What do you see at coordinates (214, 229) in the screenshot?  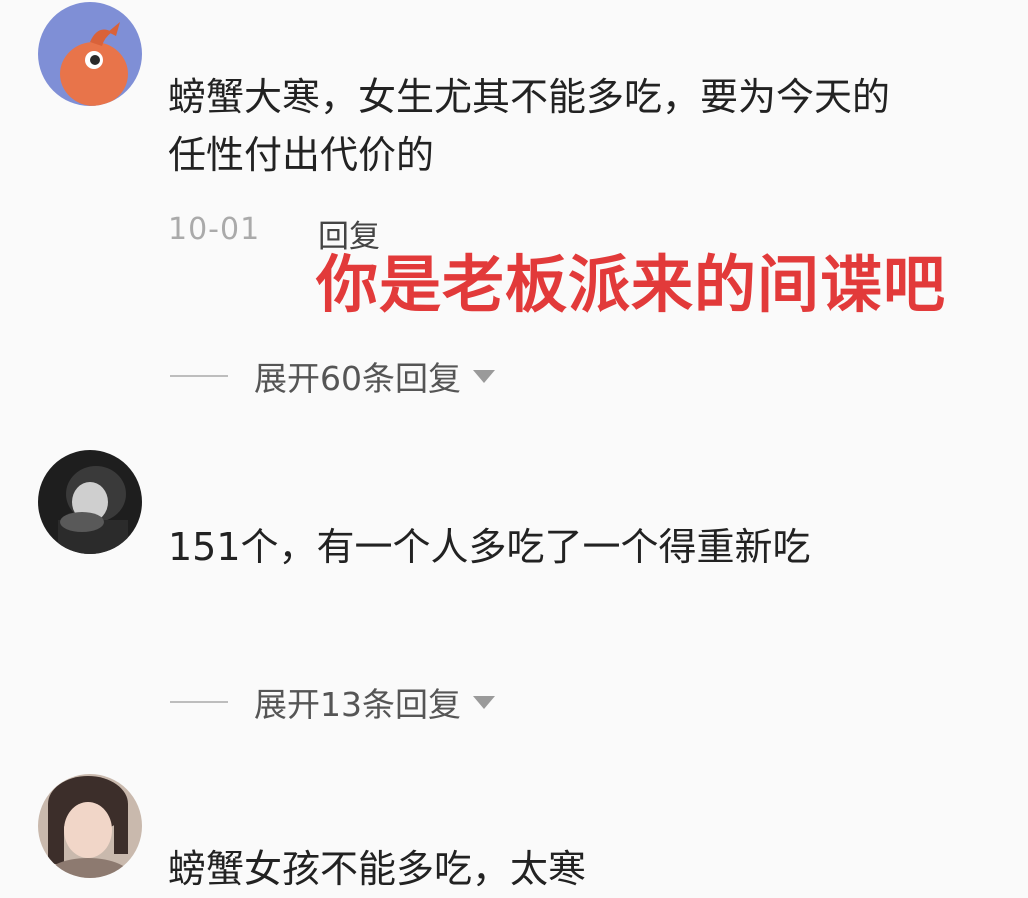 I see `comment-date: 10-01` at bounding box center [214, 229].